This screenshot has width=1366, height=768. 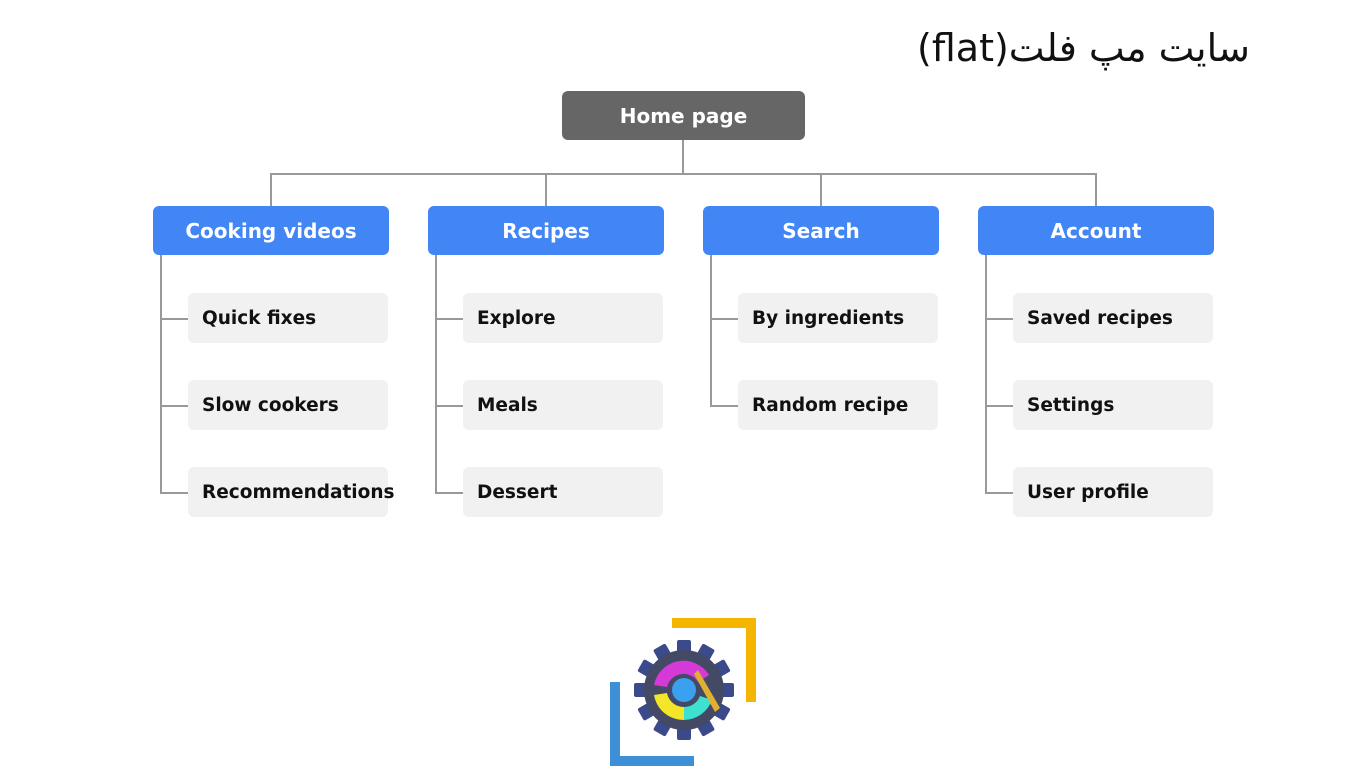 I want to click on page-node: Dessert, so click(x=563, y=492).